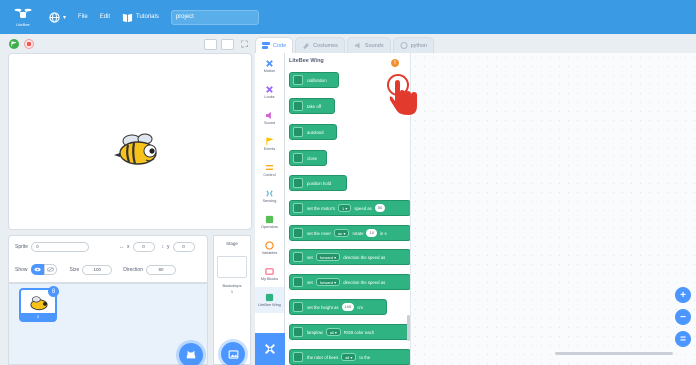 The image size is (696, 365). What do you see at coordinates (269, 279) in the screenshot?
I see `category-label: My Blocks` at bounding box center [269, 279].